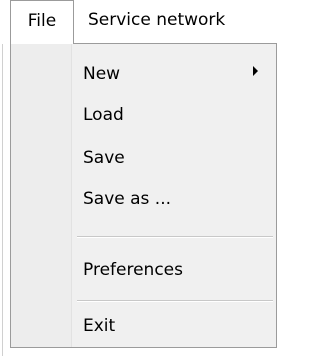 This screenshot has width=320, height=356. I want to click on menu-item-new: New, so click(101, 74).